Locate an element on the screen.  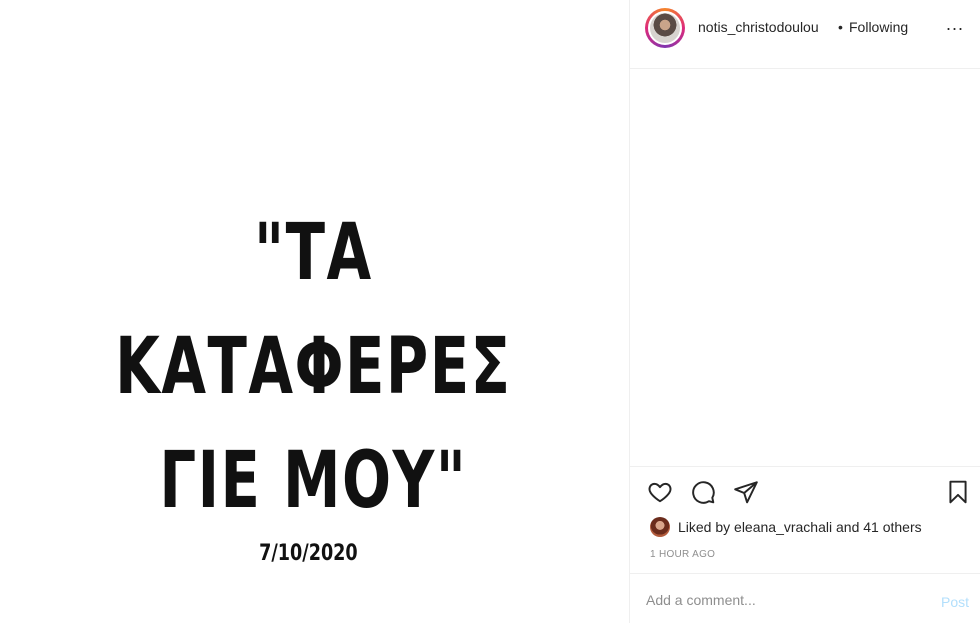
heart-icon is located at coordinates (660, 492).